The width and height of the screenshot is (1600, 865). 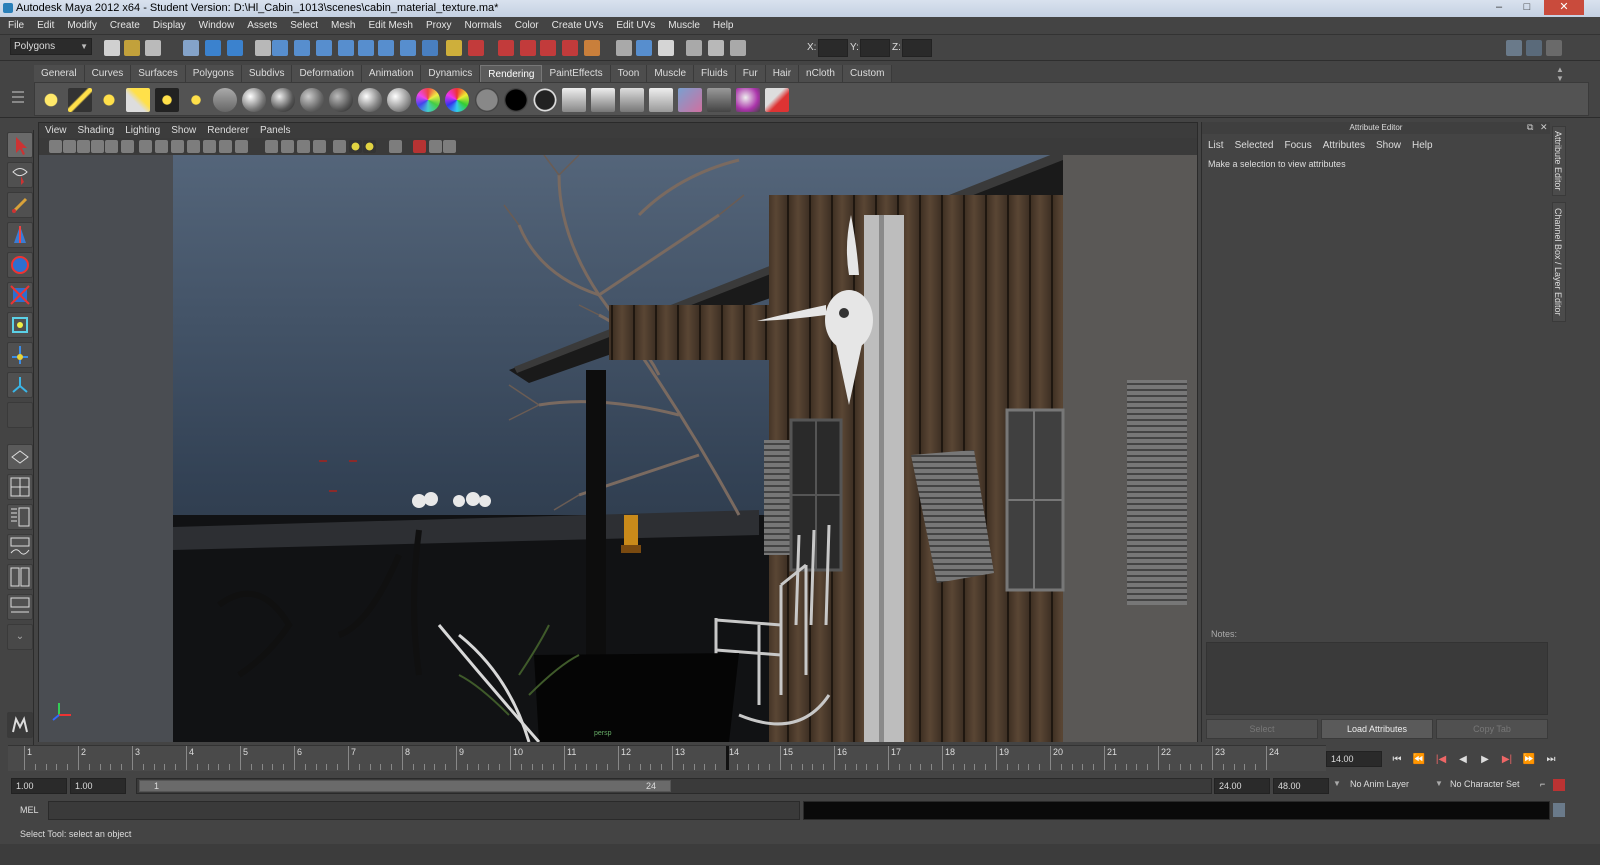 I want to click on script-editor-icon, so click(x=1559, y=810).